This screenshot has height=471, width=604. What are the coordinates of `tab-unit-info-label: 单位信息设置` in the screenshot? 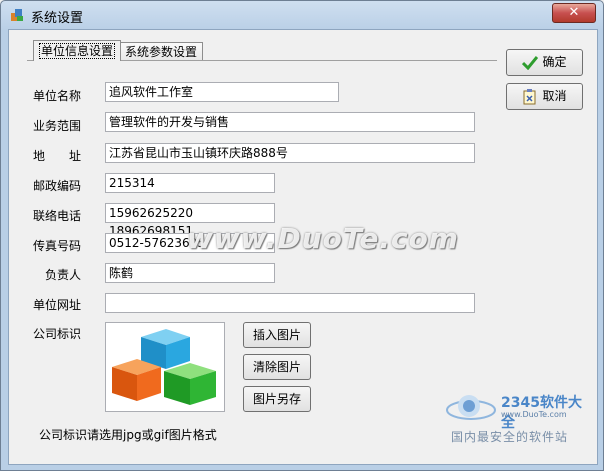 It's located at (77, 51).